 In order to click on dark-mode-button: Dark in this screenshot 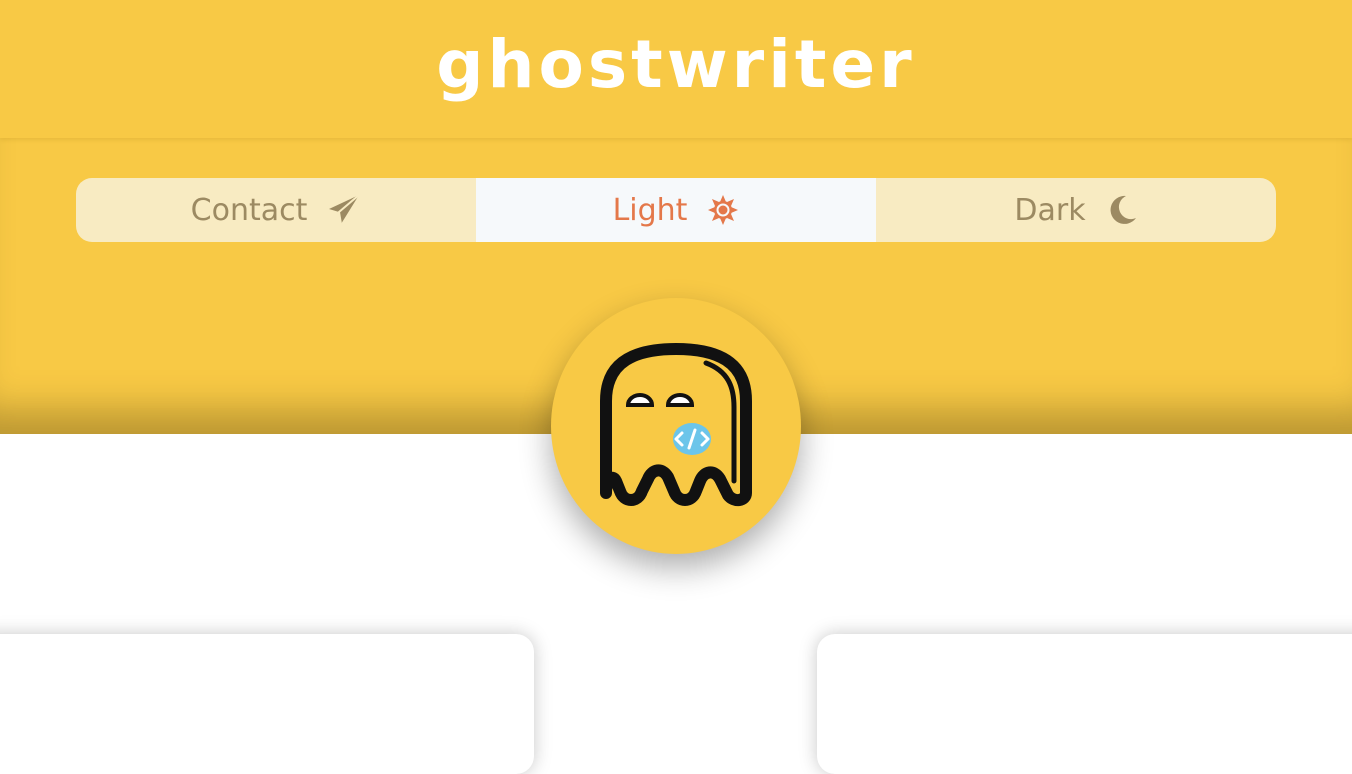, I will do `click(1076, 210)`.